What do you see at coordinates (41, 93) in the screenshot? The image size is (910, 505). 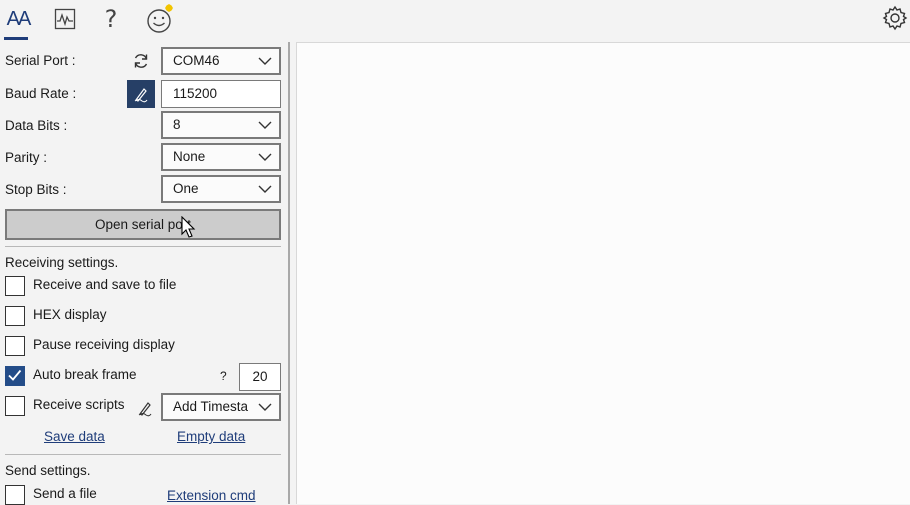 I see `baud-rate-label: Baud Rate :` at bounding box center [41, 93].